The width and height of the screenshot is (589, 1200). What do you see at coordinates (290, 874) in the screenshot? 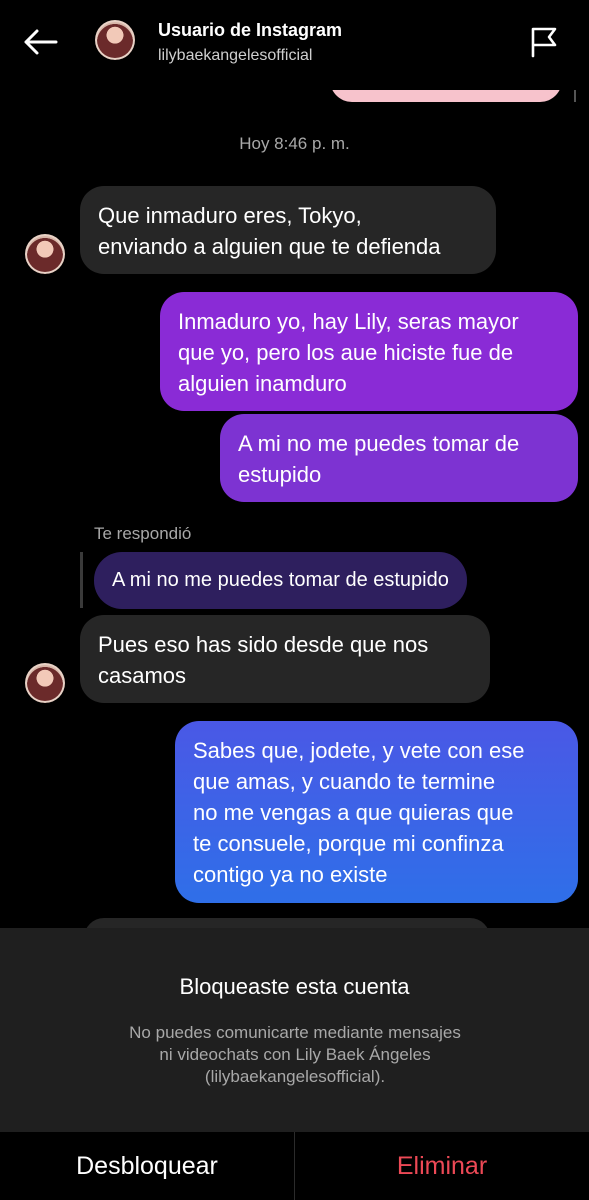
I see `message-line: contigo ya no existe` at bounding box center [290, 874].